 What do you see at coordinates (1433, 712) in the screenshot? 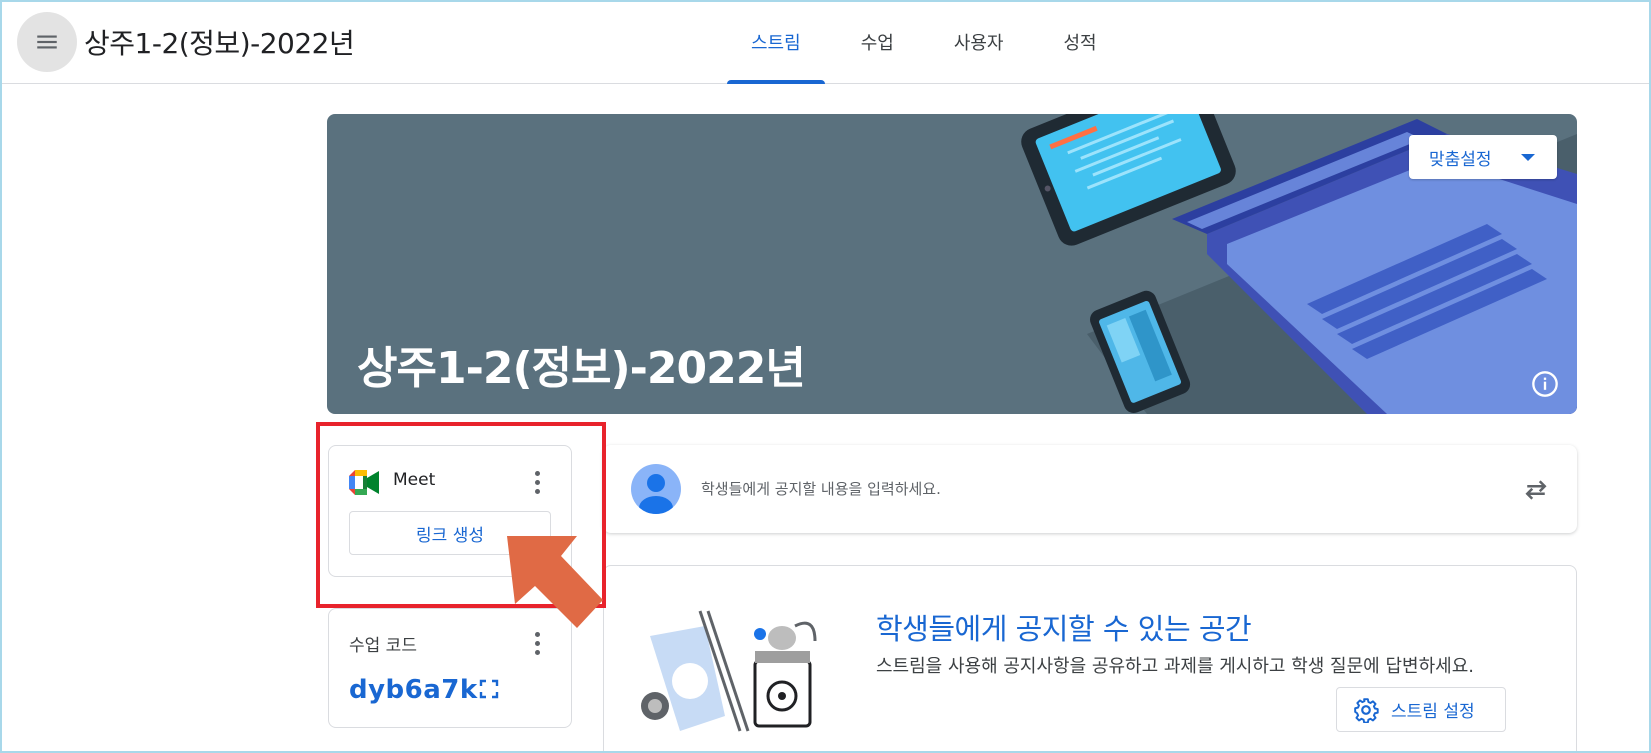
I see `stream-settings-label: 스트림 설정` at bounding box center [1433, 712].